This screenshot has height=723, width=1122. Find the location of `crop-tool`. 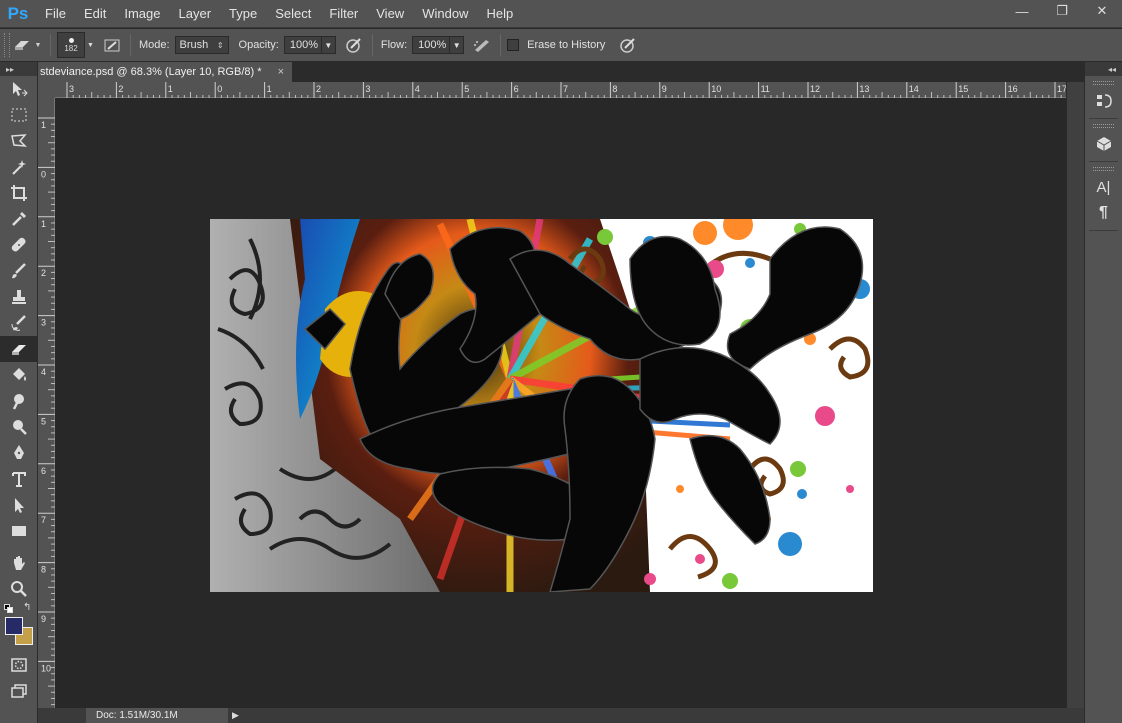

crop-tool is located at coordinates (19, 193).